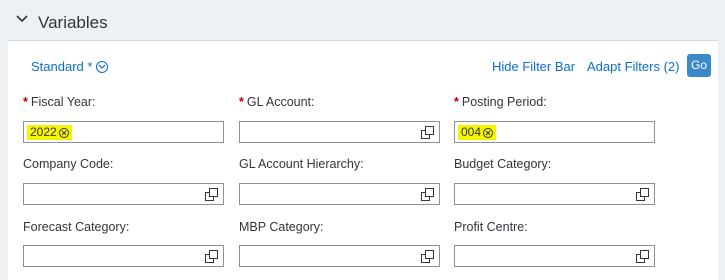  I want to click on budget-category-field, so click(554, 194).